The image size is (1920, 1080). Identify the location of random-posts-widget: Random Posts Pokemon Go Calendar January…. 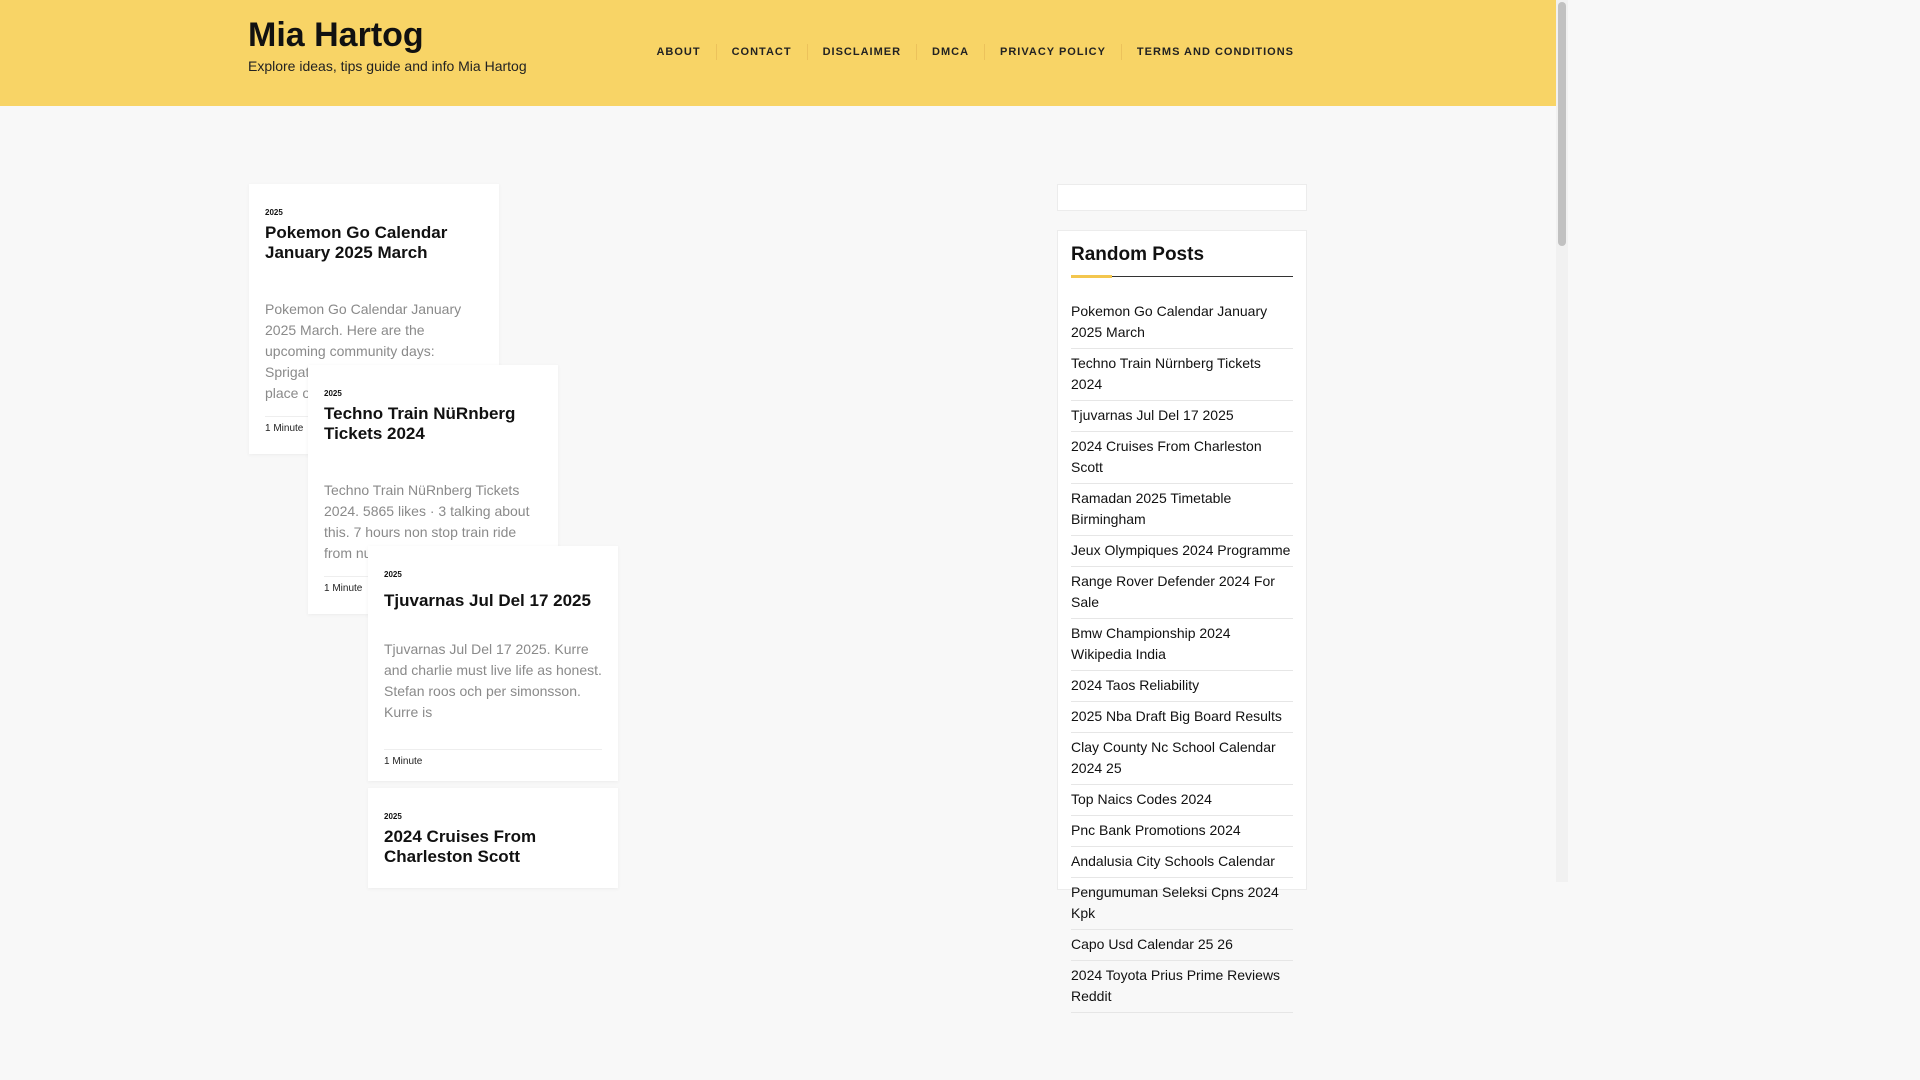
(1182, 621).